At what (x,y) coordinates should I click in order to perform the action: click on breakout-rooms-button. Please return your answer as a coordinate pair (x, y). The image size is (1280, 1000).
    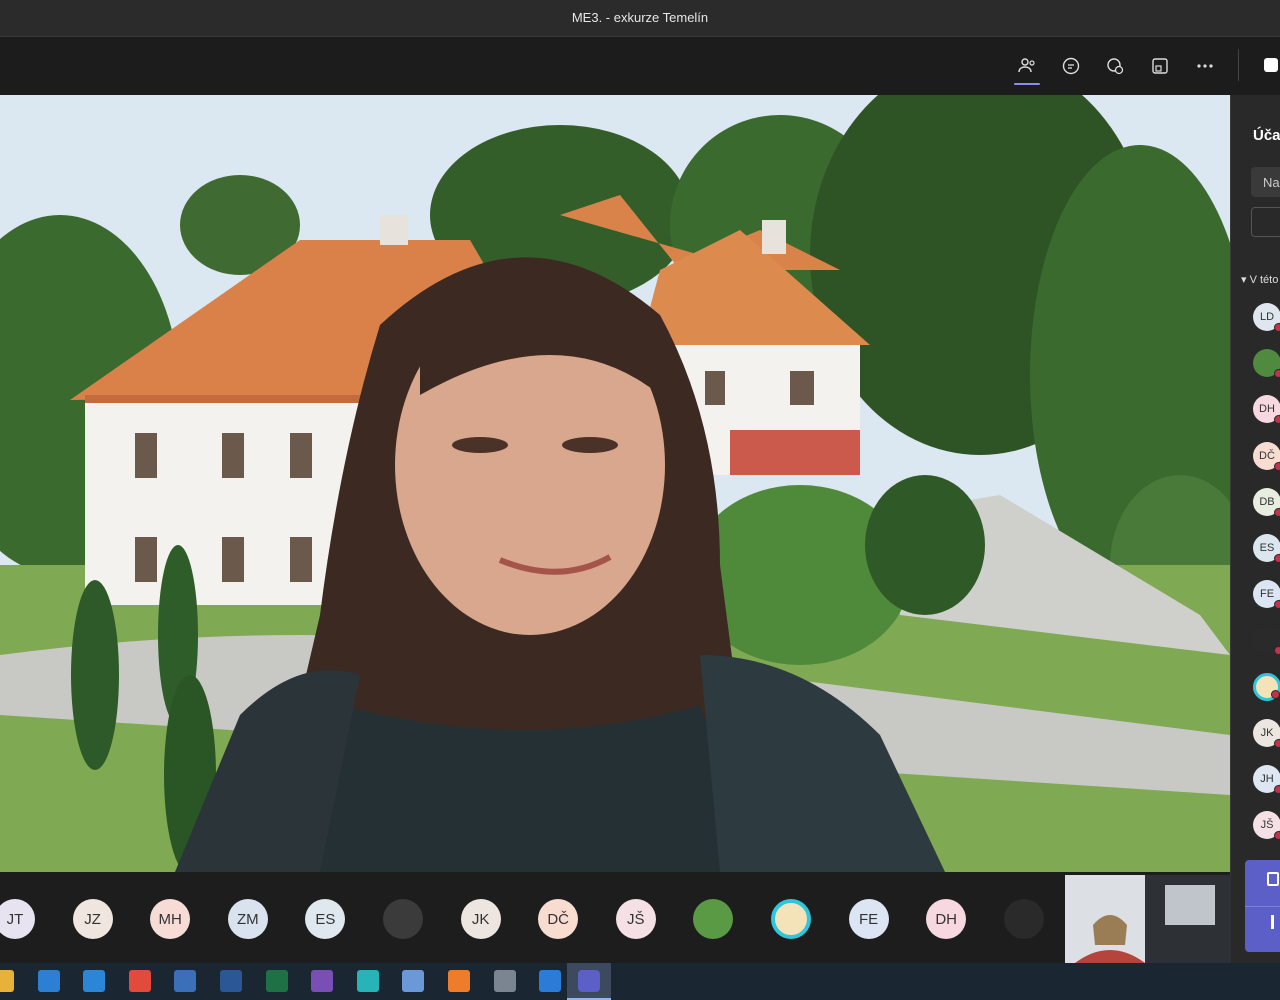
    Looking at the image, I should click on (1160, 66).